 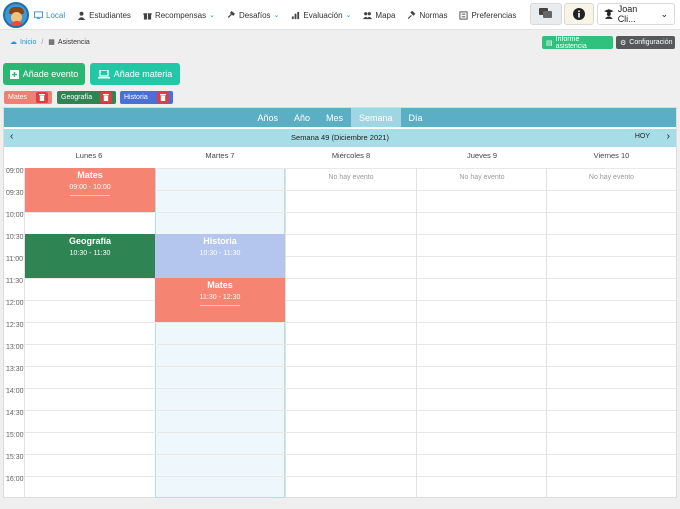 What do you see at coordinates (82, 15) in the screenshot?
I see `user-icon` at bounding box center [82, 15].